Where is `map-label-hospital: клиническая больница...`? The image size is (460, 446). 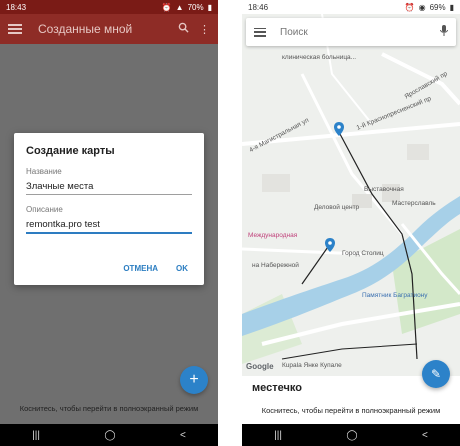
map-label-hospital: клиническая больница... is located at coordinates (319, 57).